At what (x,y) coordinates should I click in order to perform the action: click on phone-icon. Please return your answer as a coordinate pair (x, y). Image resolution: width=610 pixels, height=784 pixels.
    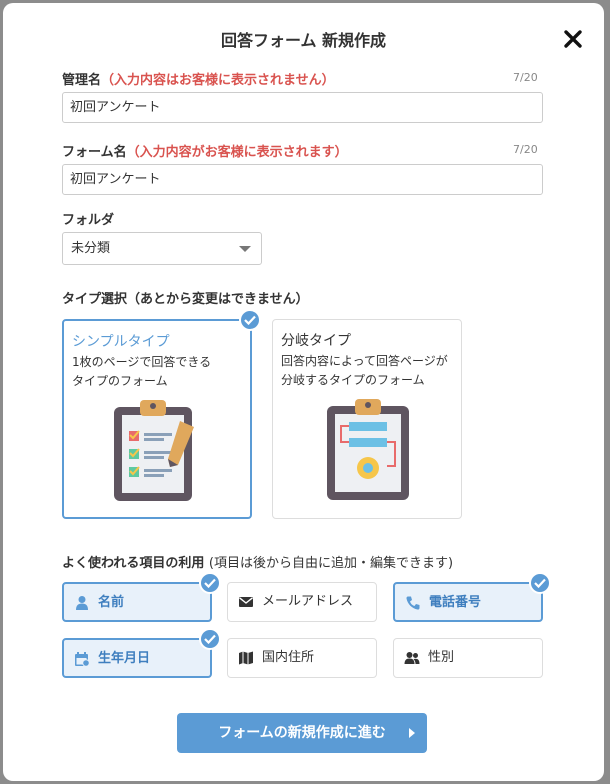
    Looking at the image, I should click on (413, 603).